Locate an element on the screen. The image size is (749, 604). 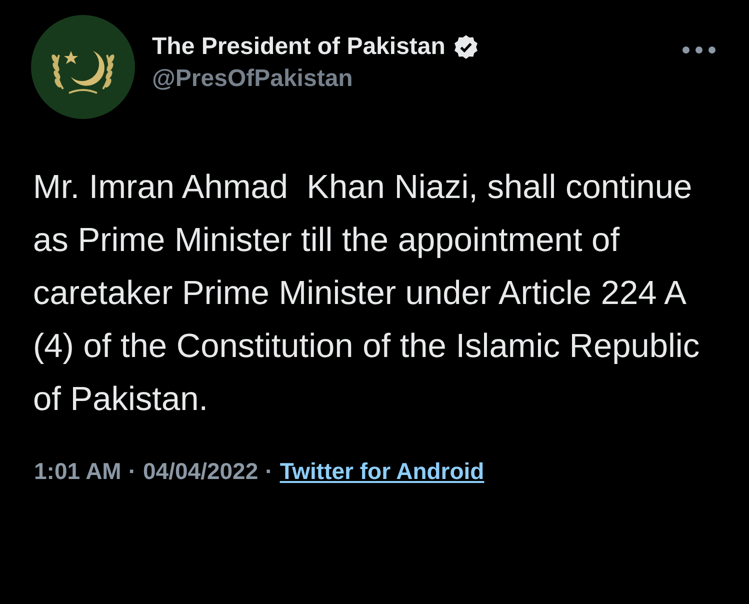
account-handle: @PresOfPakistan is located at coordinates (408, 79).